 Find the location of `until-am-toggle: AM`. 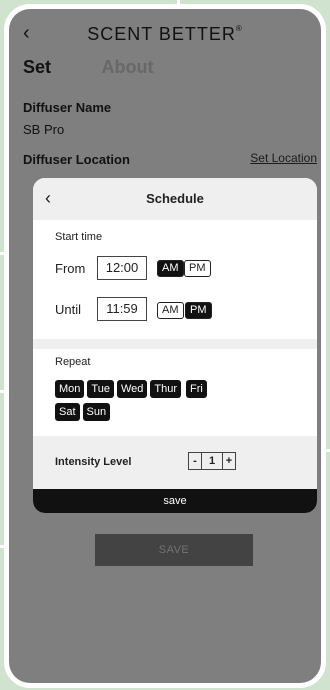

until-am-toggle: AM is located at coordinates (170, 310).